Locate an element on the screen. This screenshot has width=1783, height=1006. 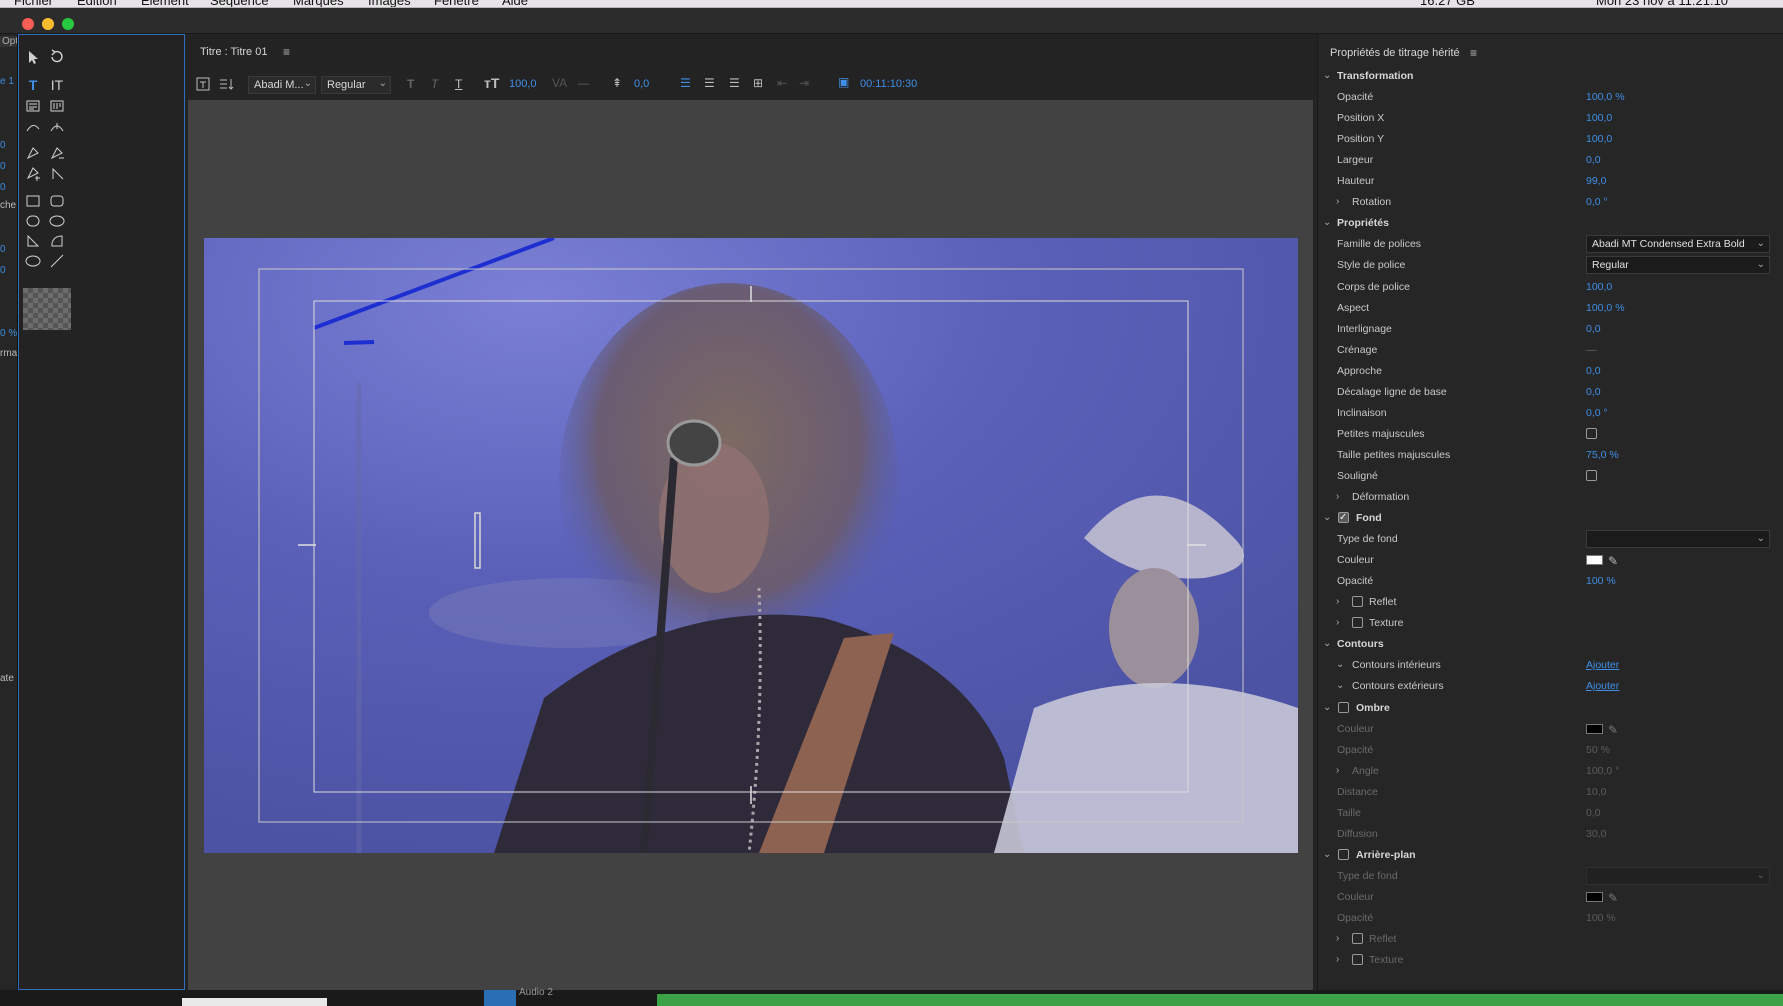
property-value: 30,0 is located at coordinates (1596, 834).